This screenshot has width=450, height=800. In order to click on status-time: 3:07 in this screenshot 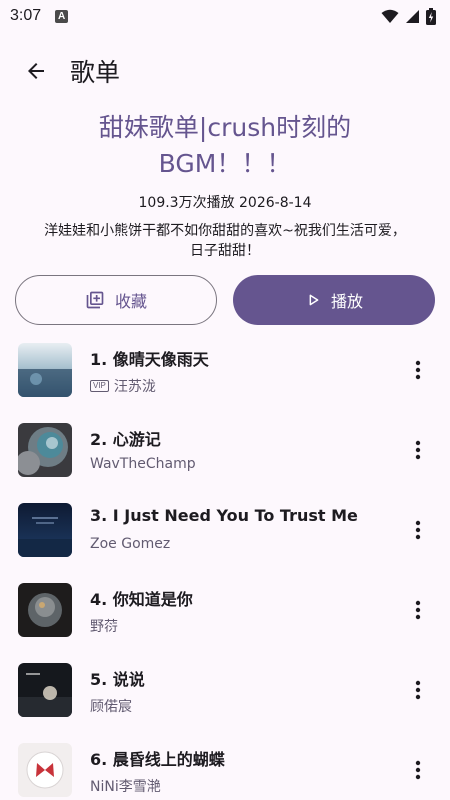, I will do `click(26, 15)`.